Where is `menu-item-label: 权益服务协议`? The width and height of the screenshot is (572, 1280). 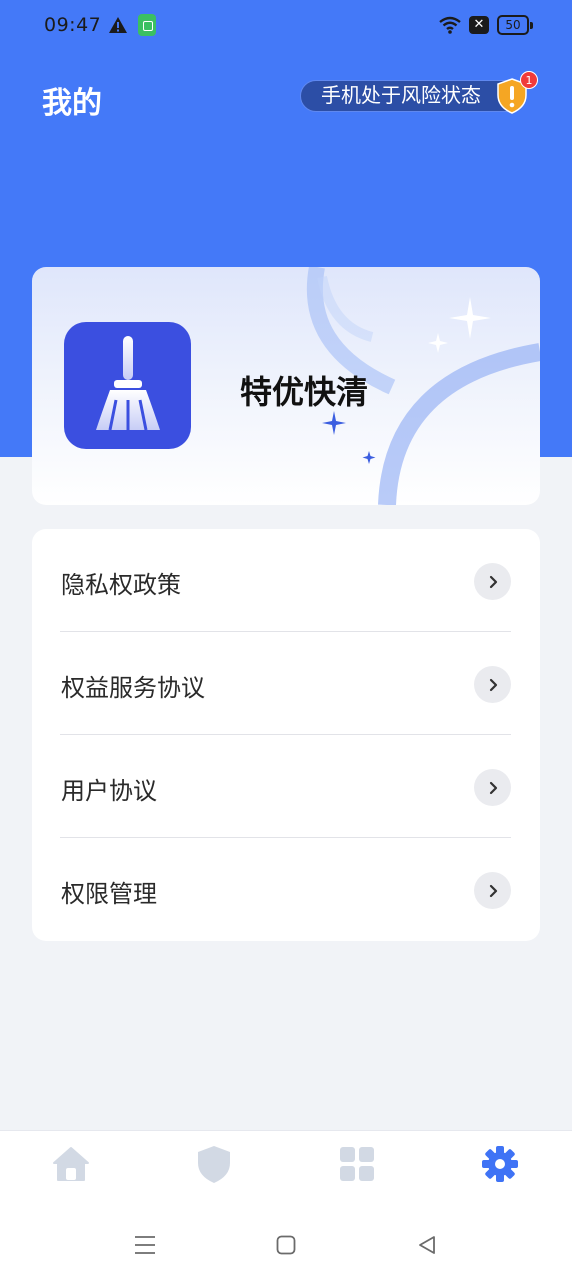
menu-item-label: 权益服务协议 is located at coordinates (133, 688).